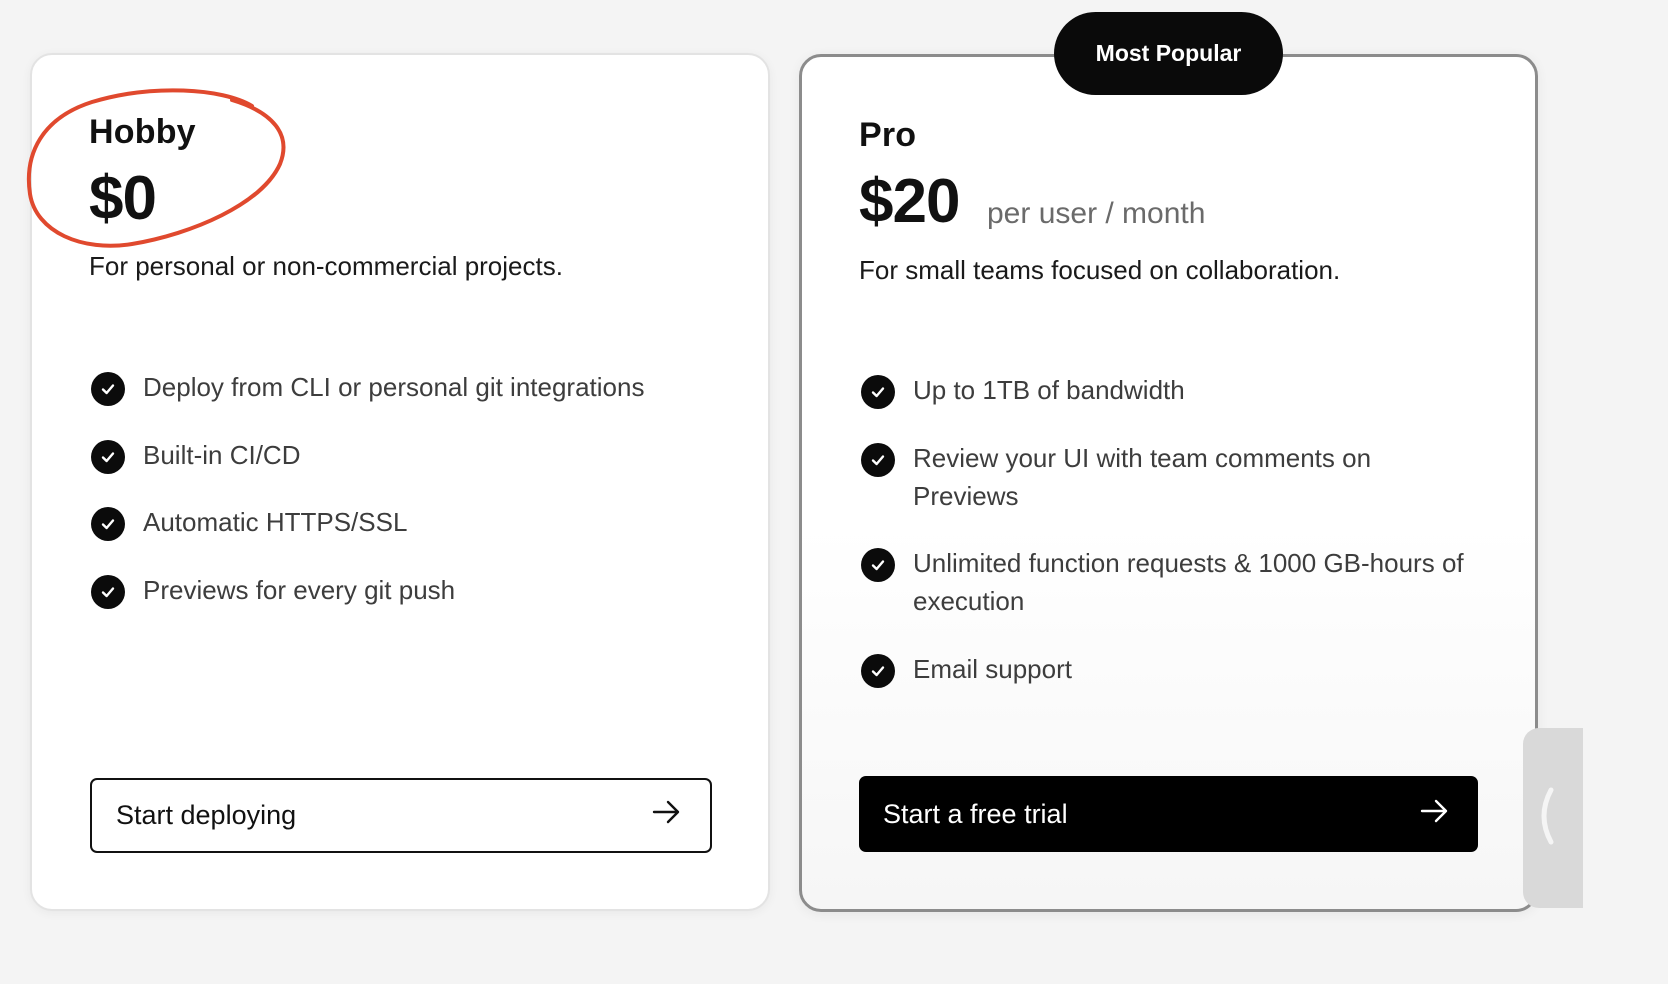 Image resolution: width=1668 pixels, height=984 pixels. What do you see at coordinates (142, 132) in the screenshot?
I see `plan-name: Hobby` at bounding box center [142, 132].